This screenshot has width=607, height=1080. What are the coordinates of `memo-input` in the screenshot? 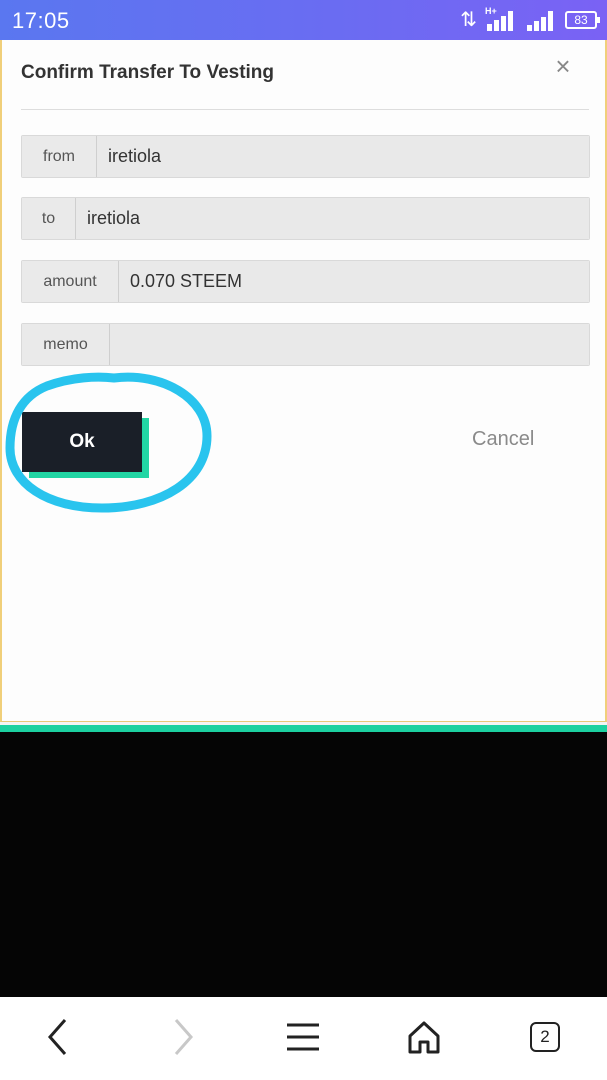 It's located at (349, 344).